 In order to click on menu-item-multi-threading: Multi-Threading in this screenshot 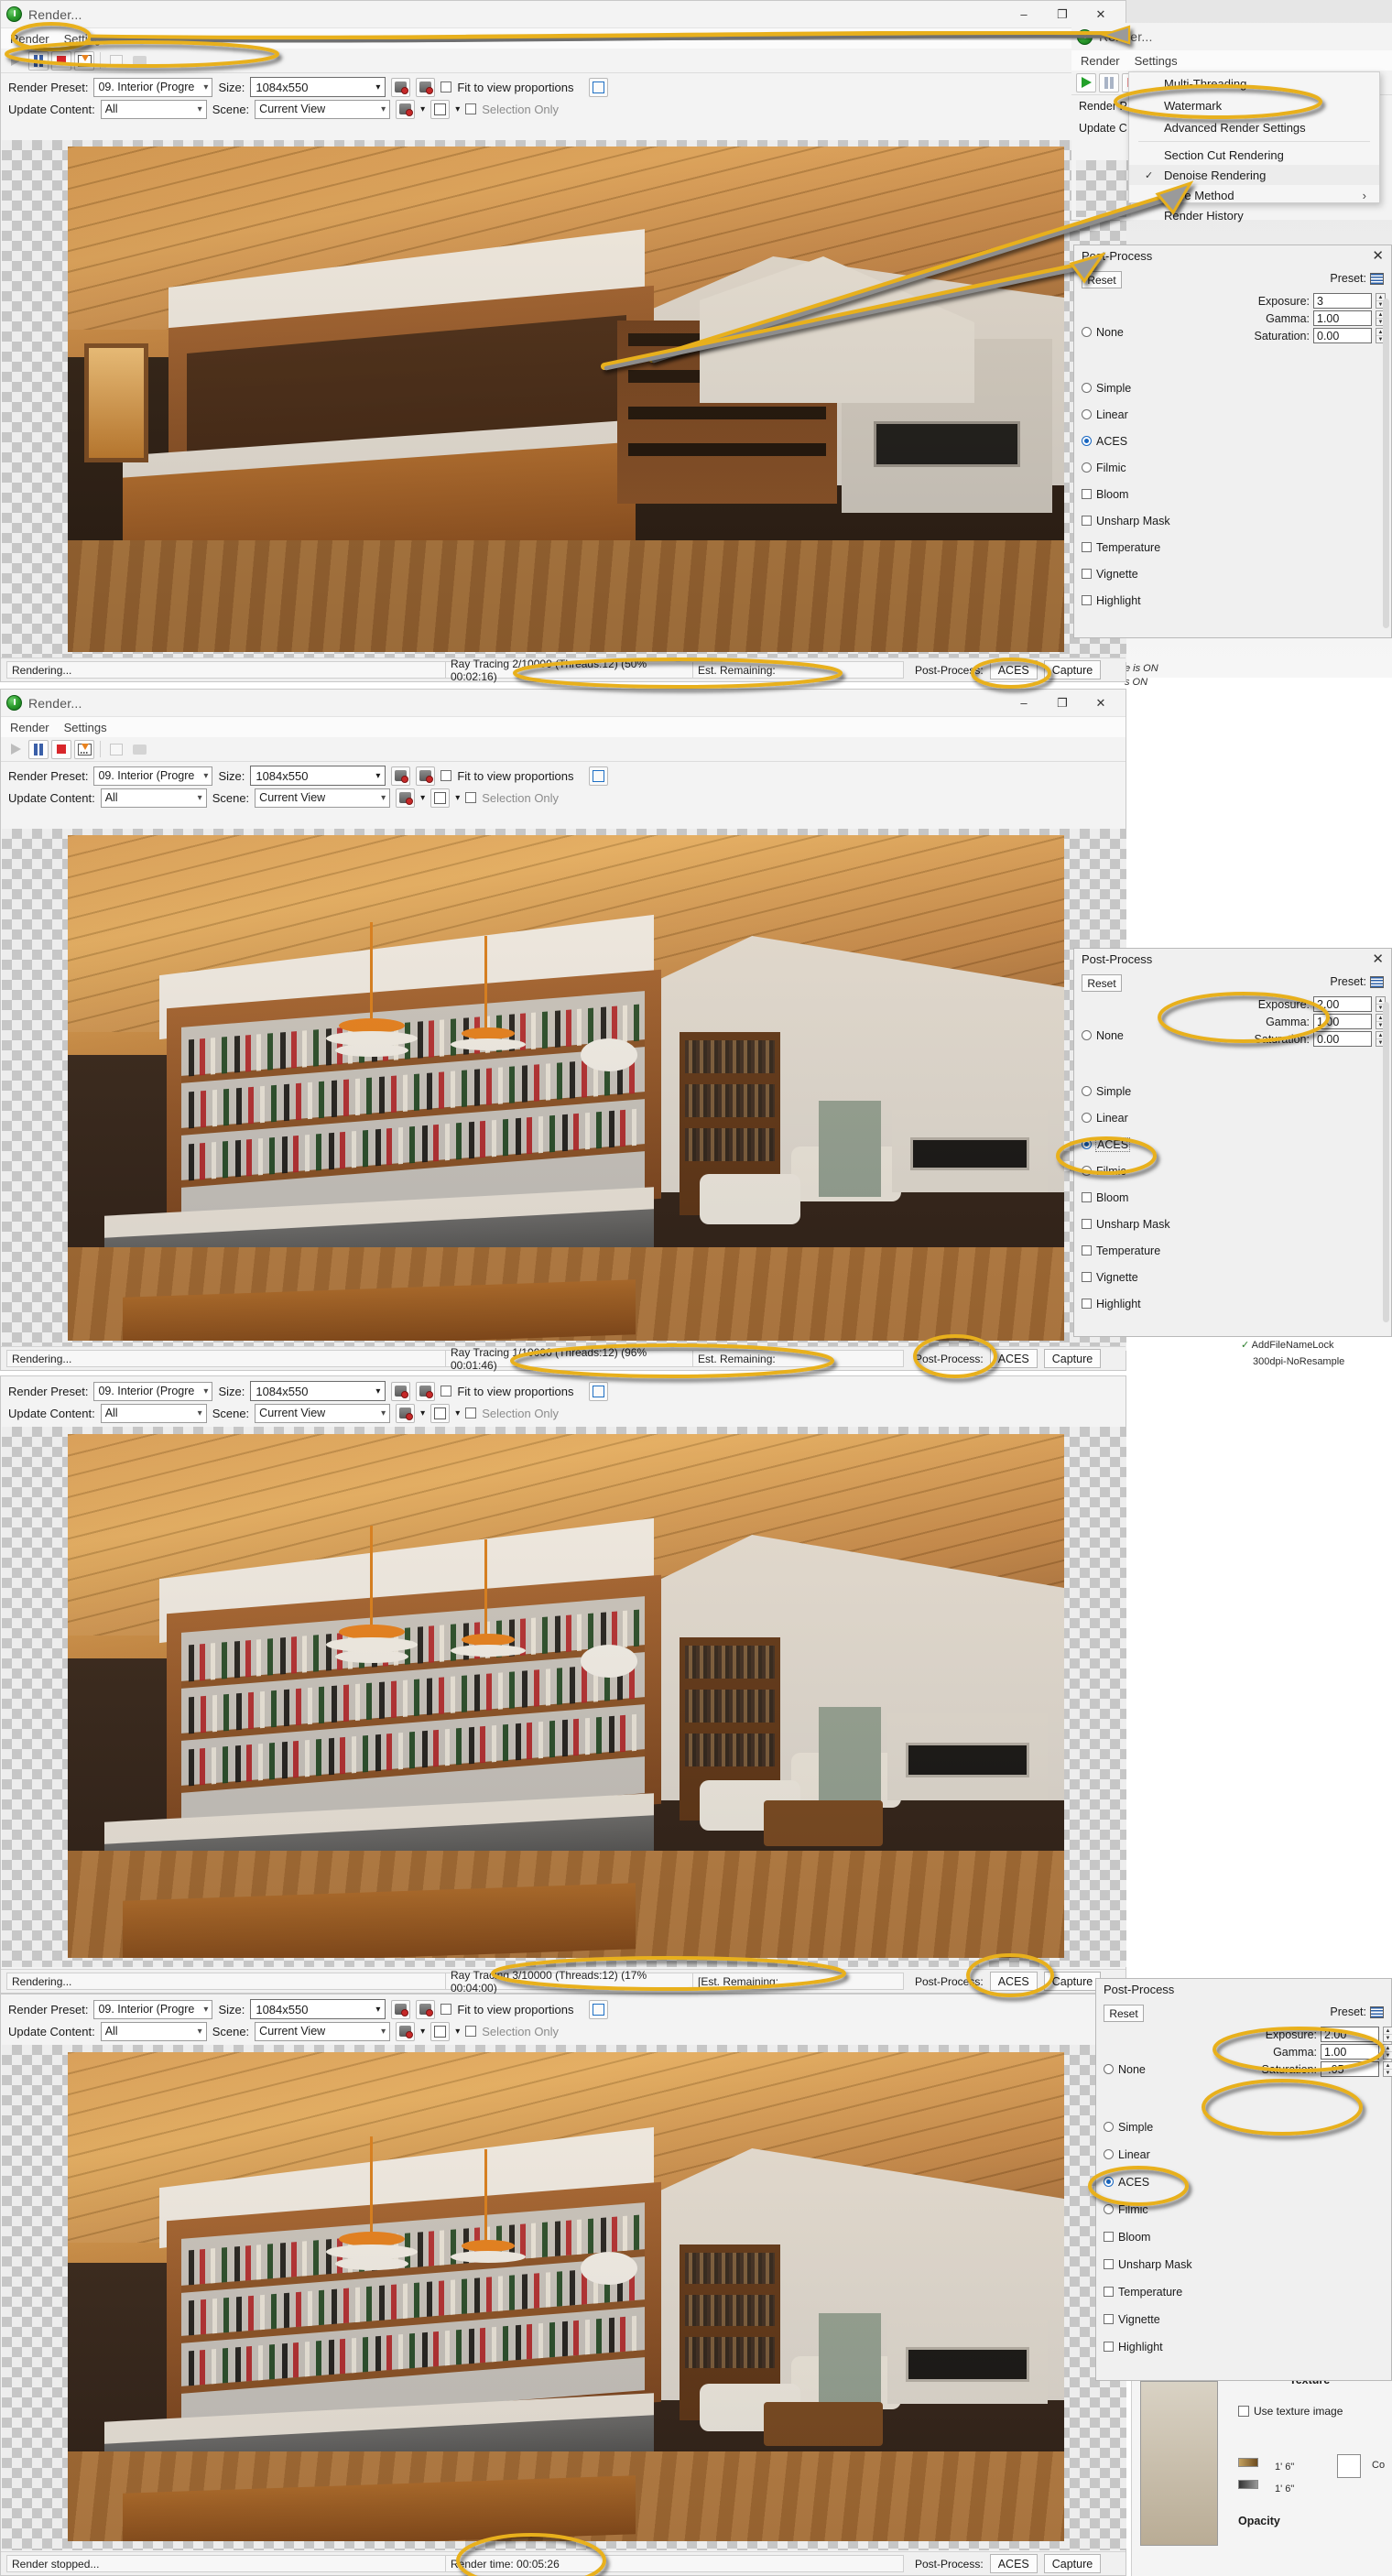, I will do `click(1254, 83)`.